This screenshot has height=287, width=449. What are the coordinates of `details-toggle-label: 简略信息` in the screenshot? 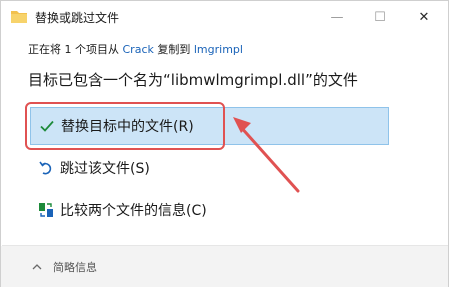 It's located at (75, 267).